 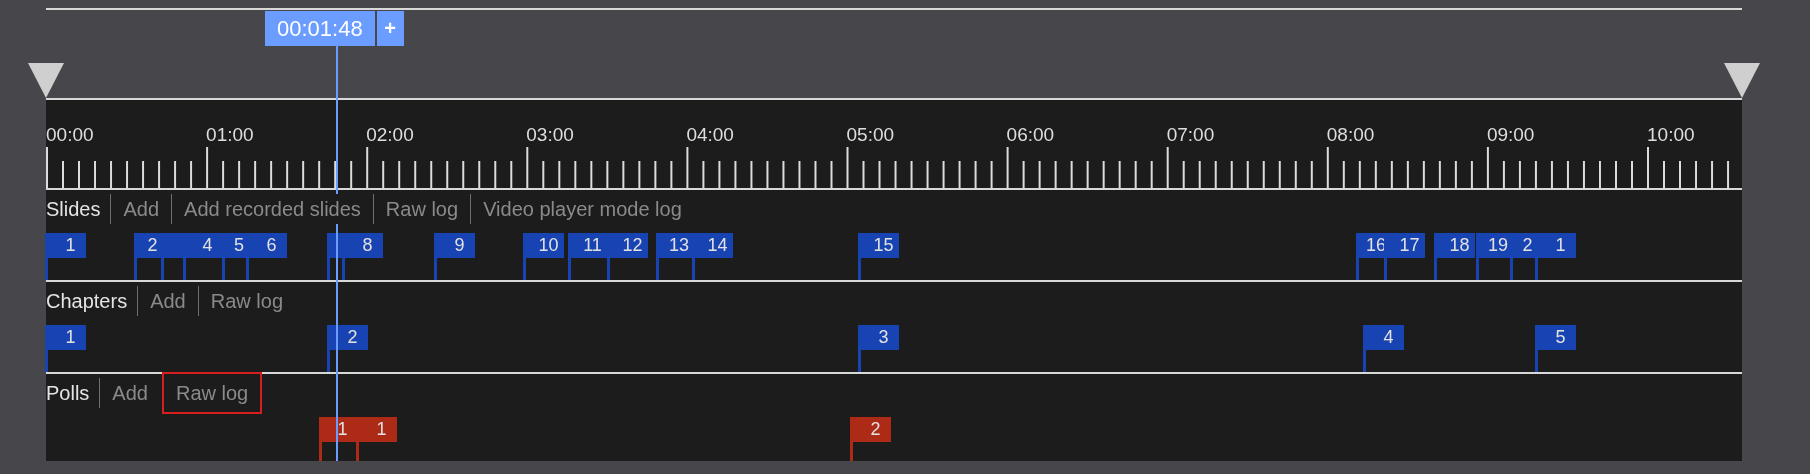 What do you see at coordinates (870, 135) in the screenshot?
I see `time-label: 05:00` at bounding box center [870, 135].